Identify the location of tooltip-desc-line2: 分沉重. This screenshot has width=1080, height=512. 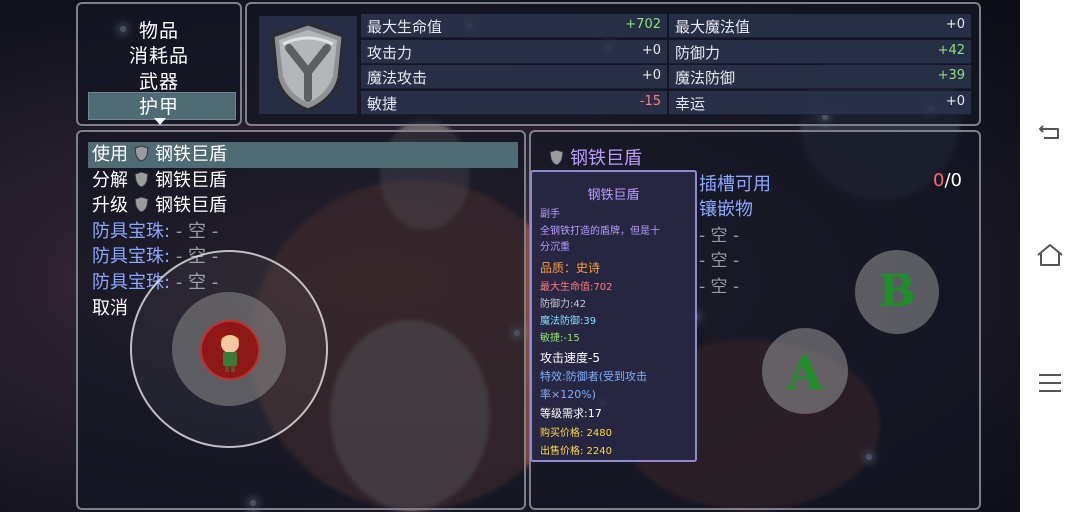
(555, 247).